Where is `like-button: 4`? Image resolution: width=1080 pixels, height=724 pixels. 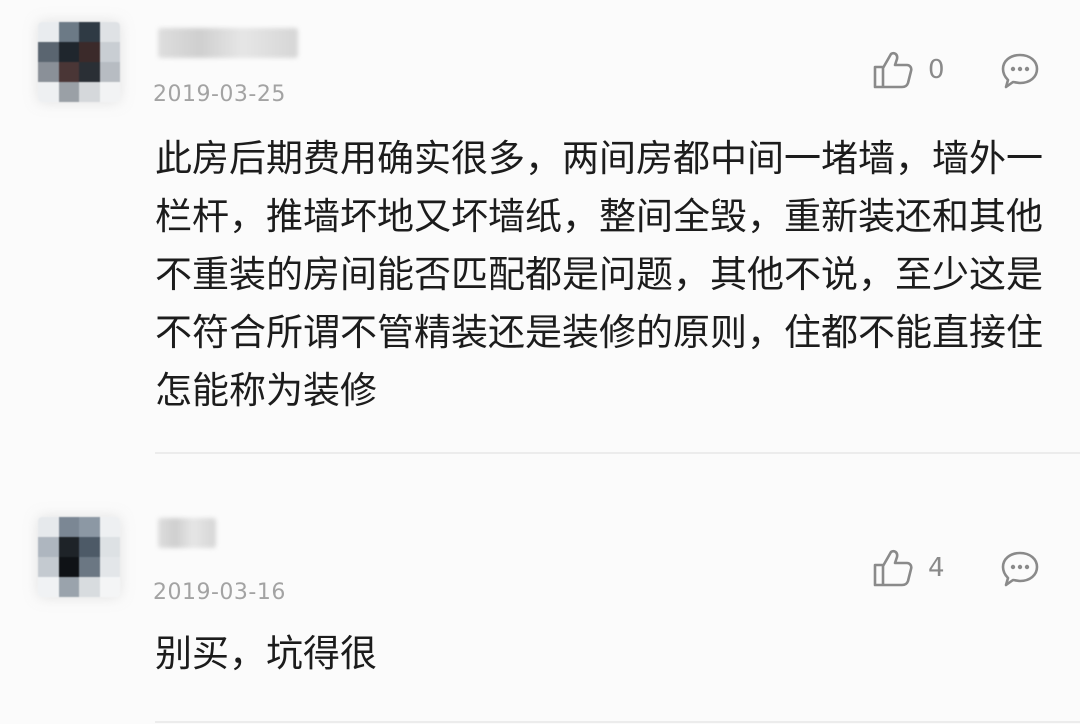
like-button: 4 is located at coordinates (908, 568).